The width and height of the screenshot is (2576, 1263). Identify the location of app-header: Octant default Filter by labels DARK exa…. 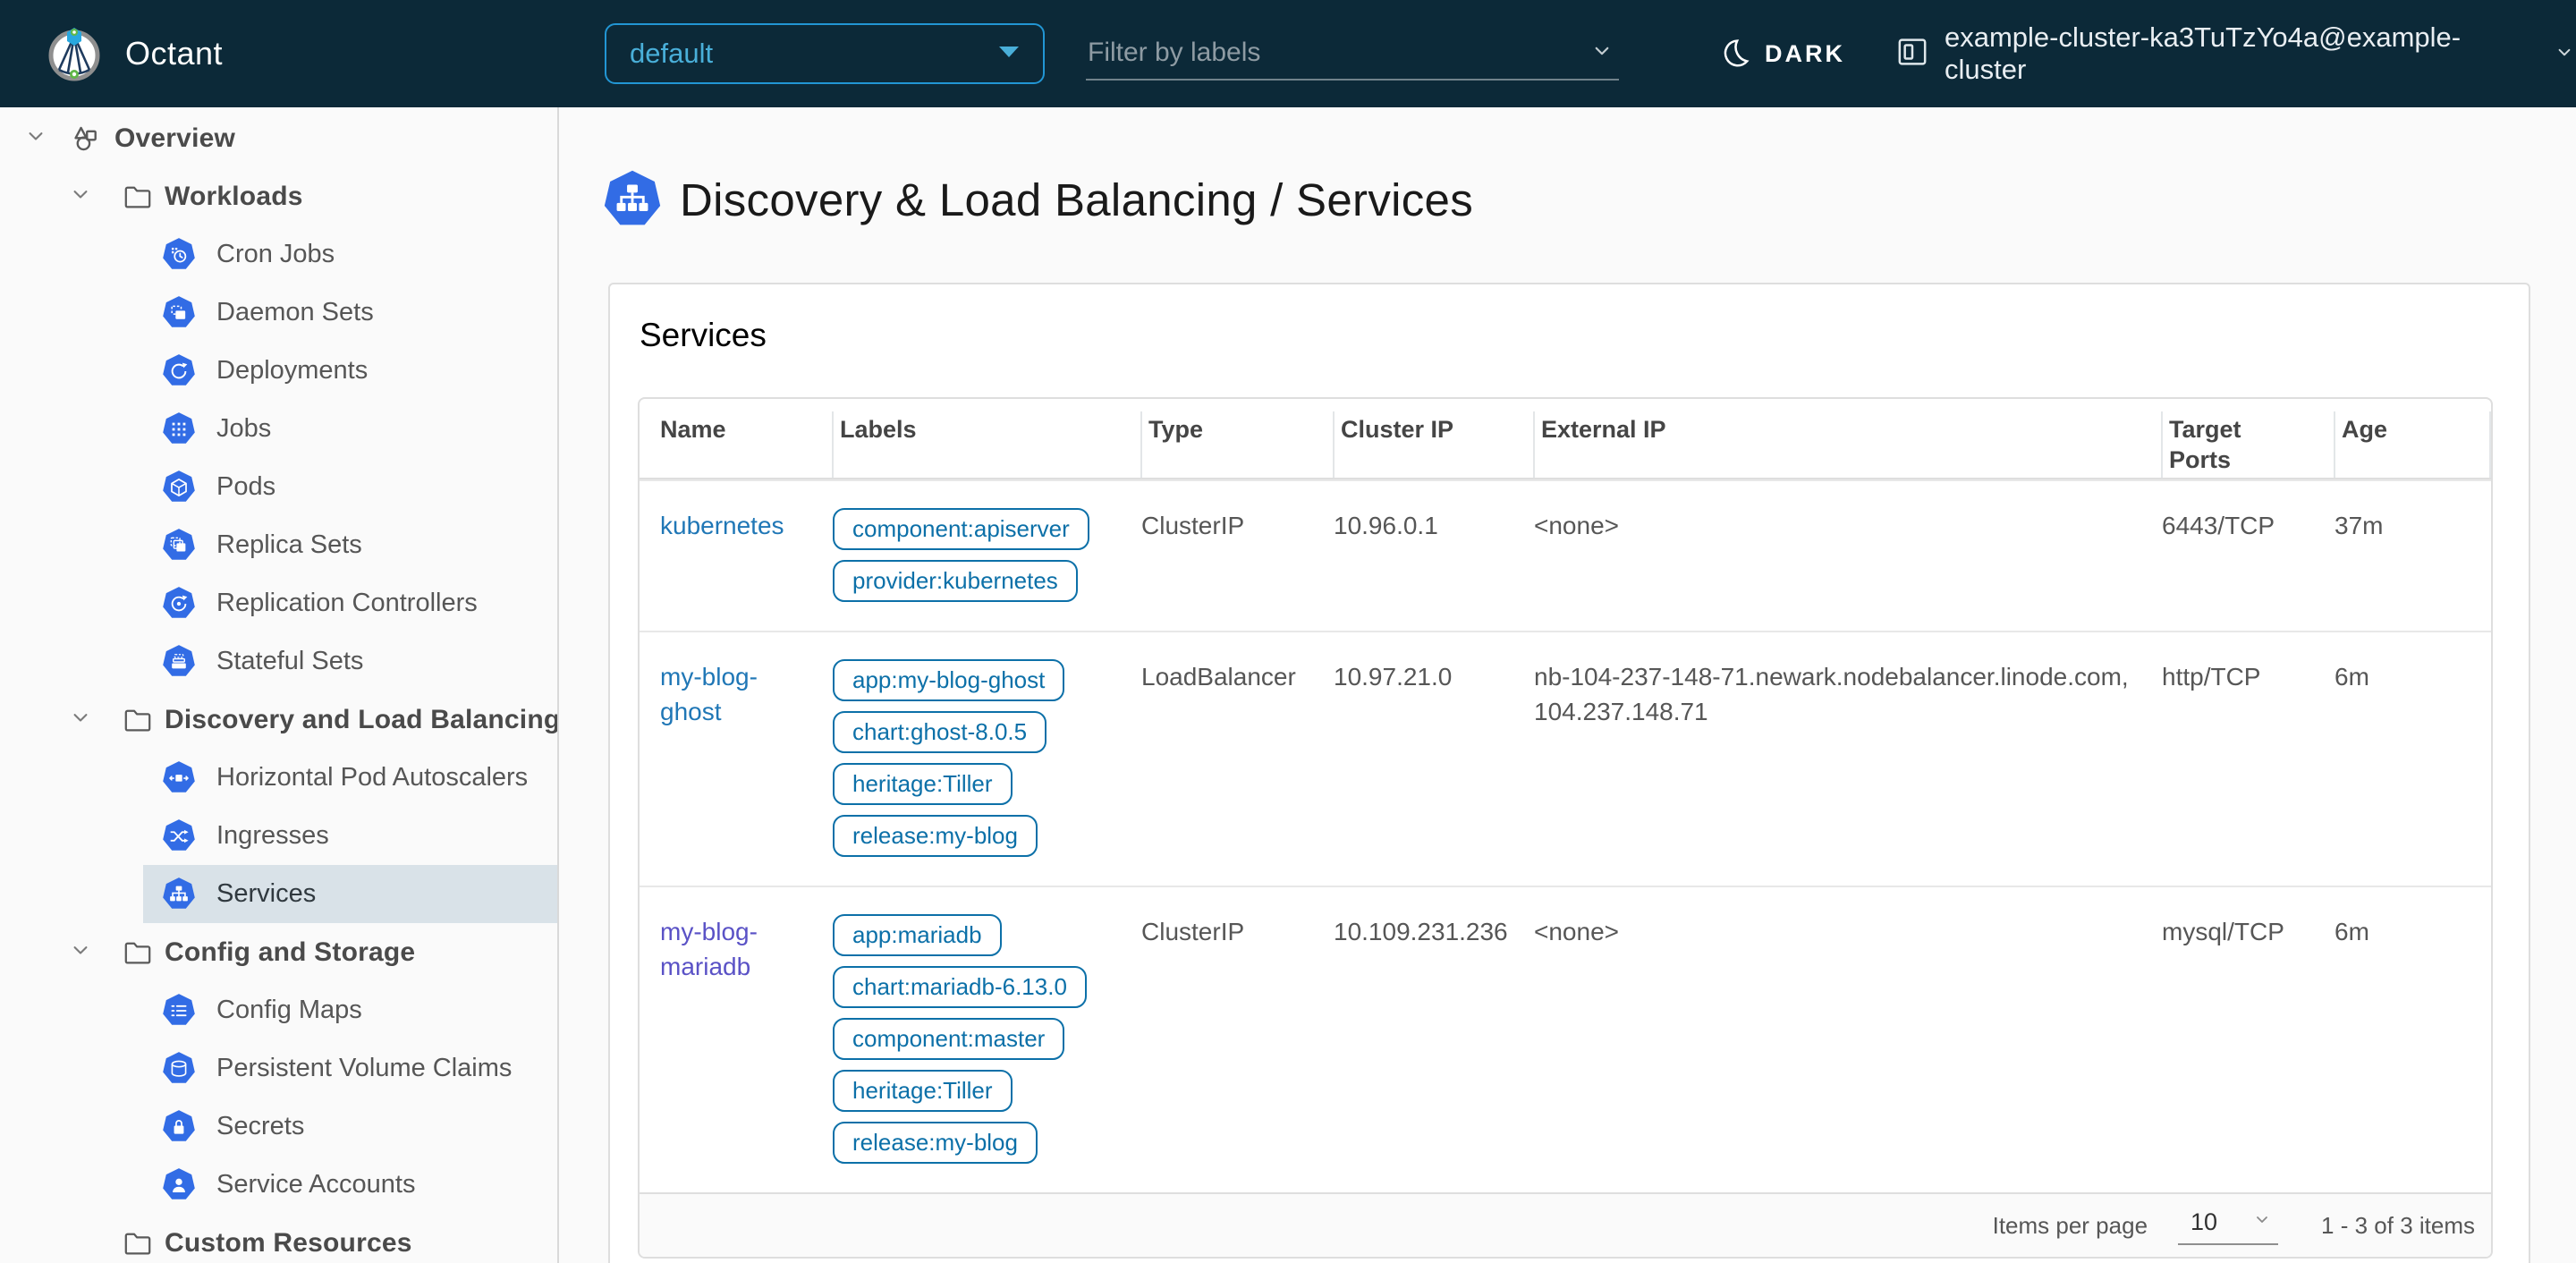
(1288, 53).